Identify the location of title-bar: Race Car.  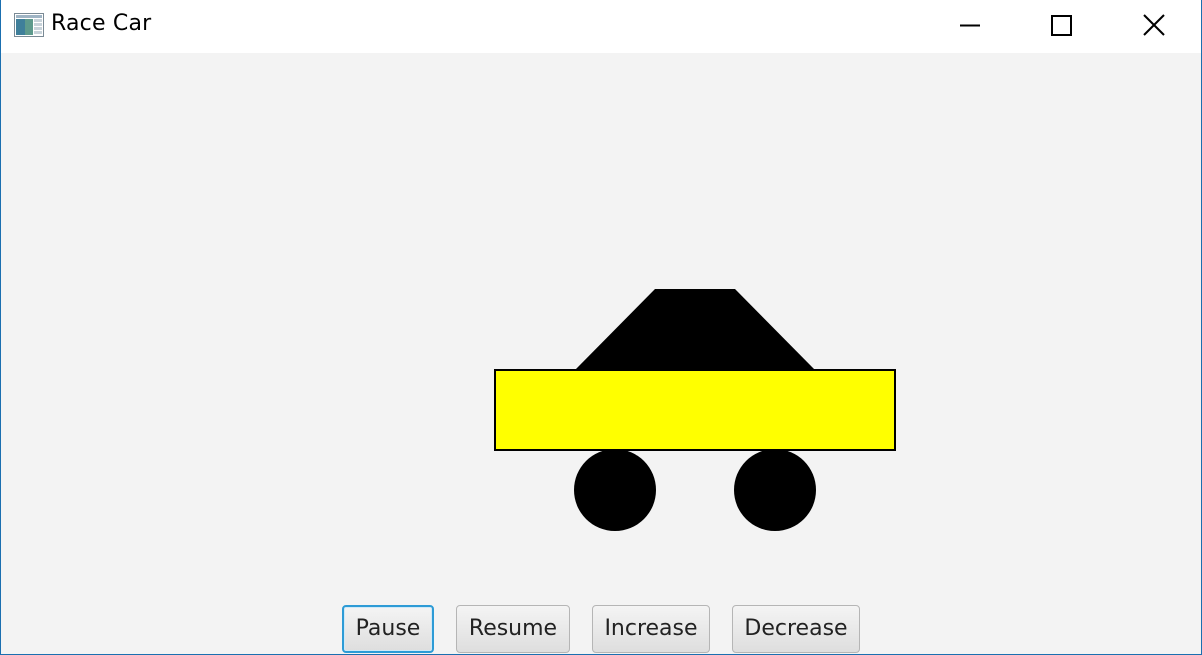
(601, 26).